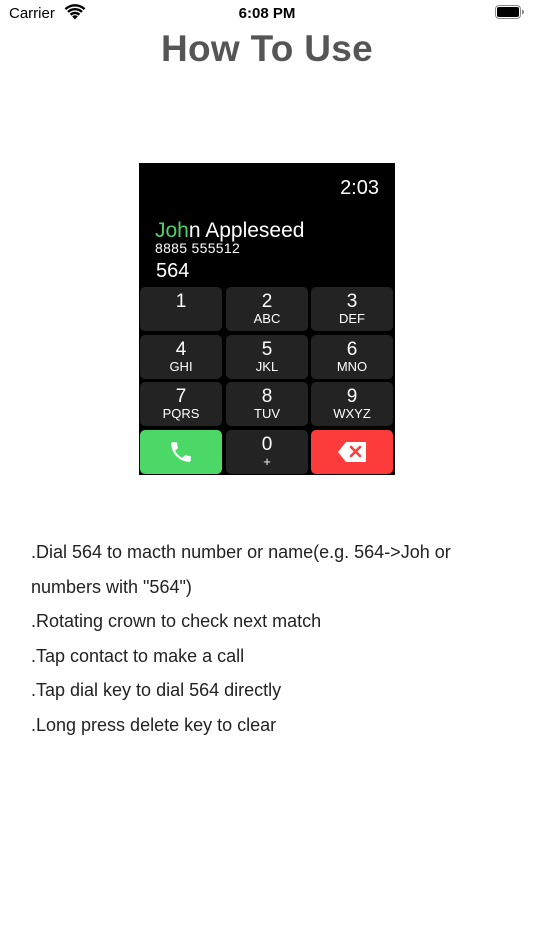 The image size is (534, 950). I want to click on page-title: How To Use, so click(267, 48).